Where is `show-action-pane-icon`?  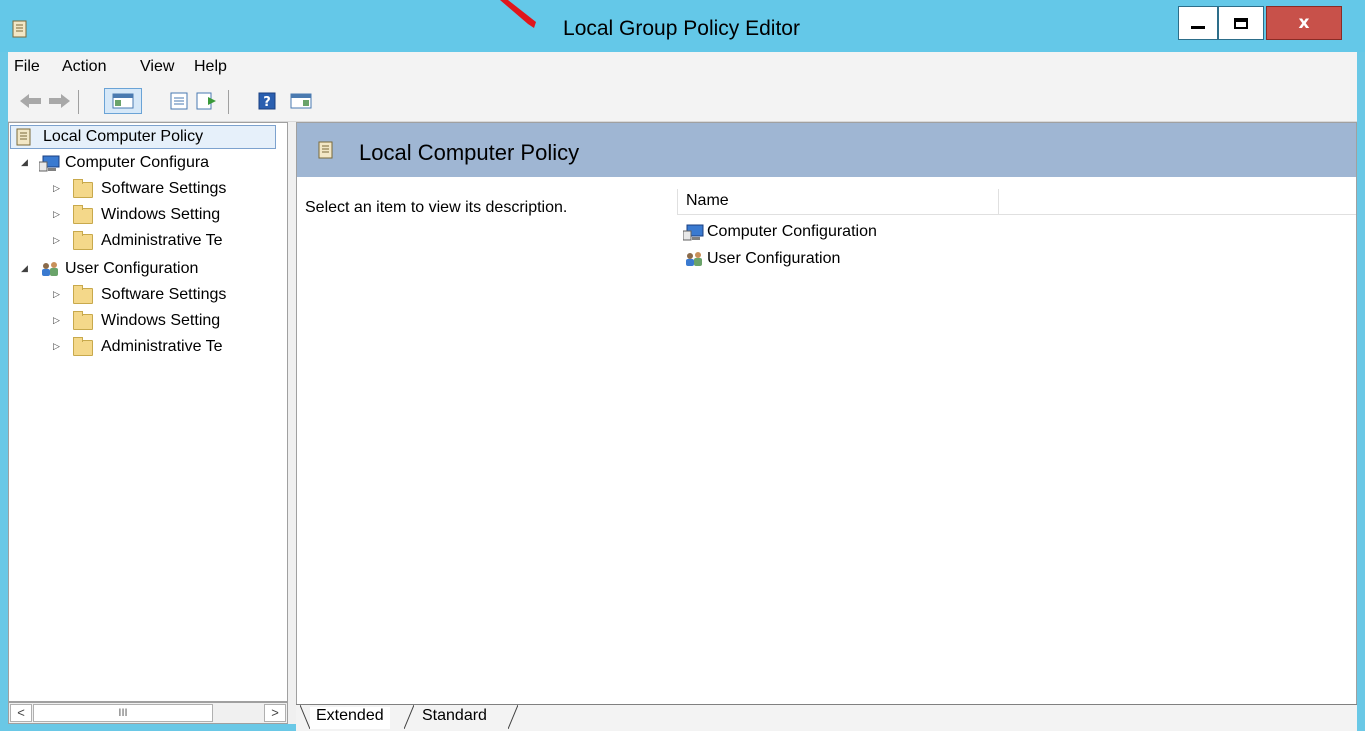
show-action-pane-icon is located at coordinates (301, 101).